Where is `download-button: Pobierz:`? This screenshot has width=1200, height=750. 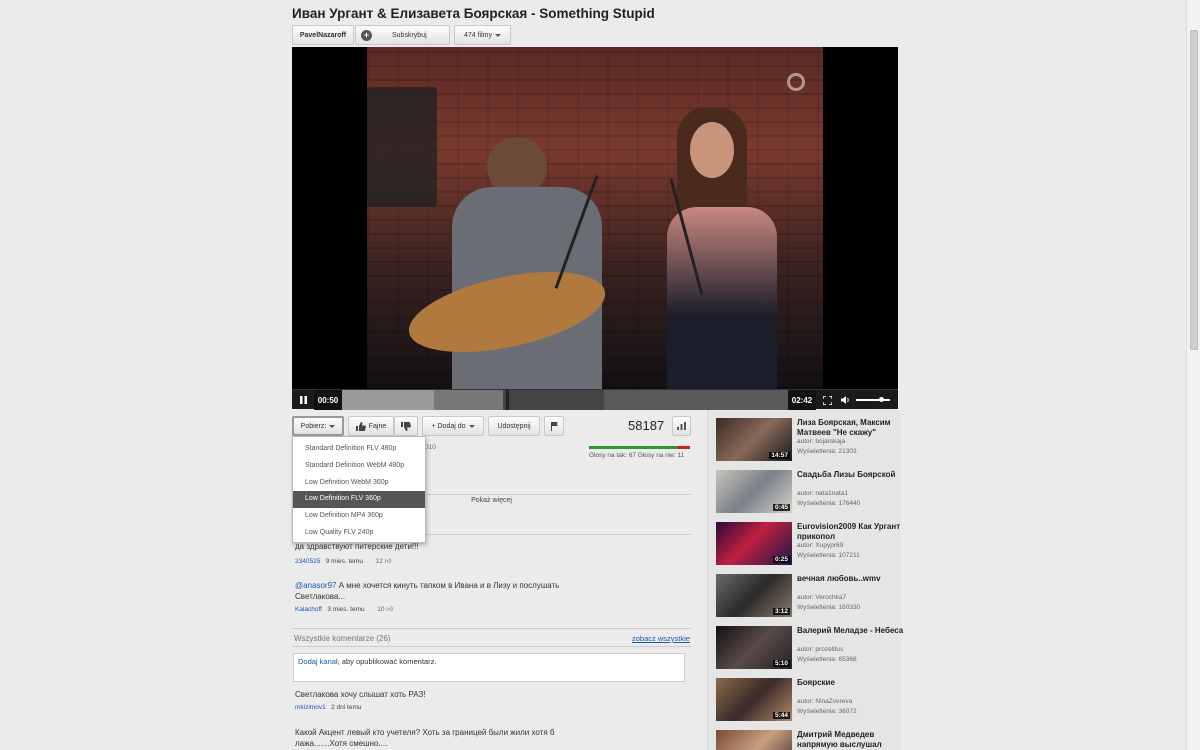 download-button: Pobierz: is located at coordinates (318, 426).